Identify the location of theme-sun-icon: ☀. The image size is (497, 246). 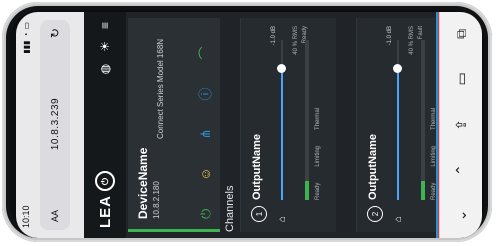
(105, 46).